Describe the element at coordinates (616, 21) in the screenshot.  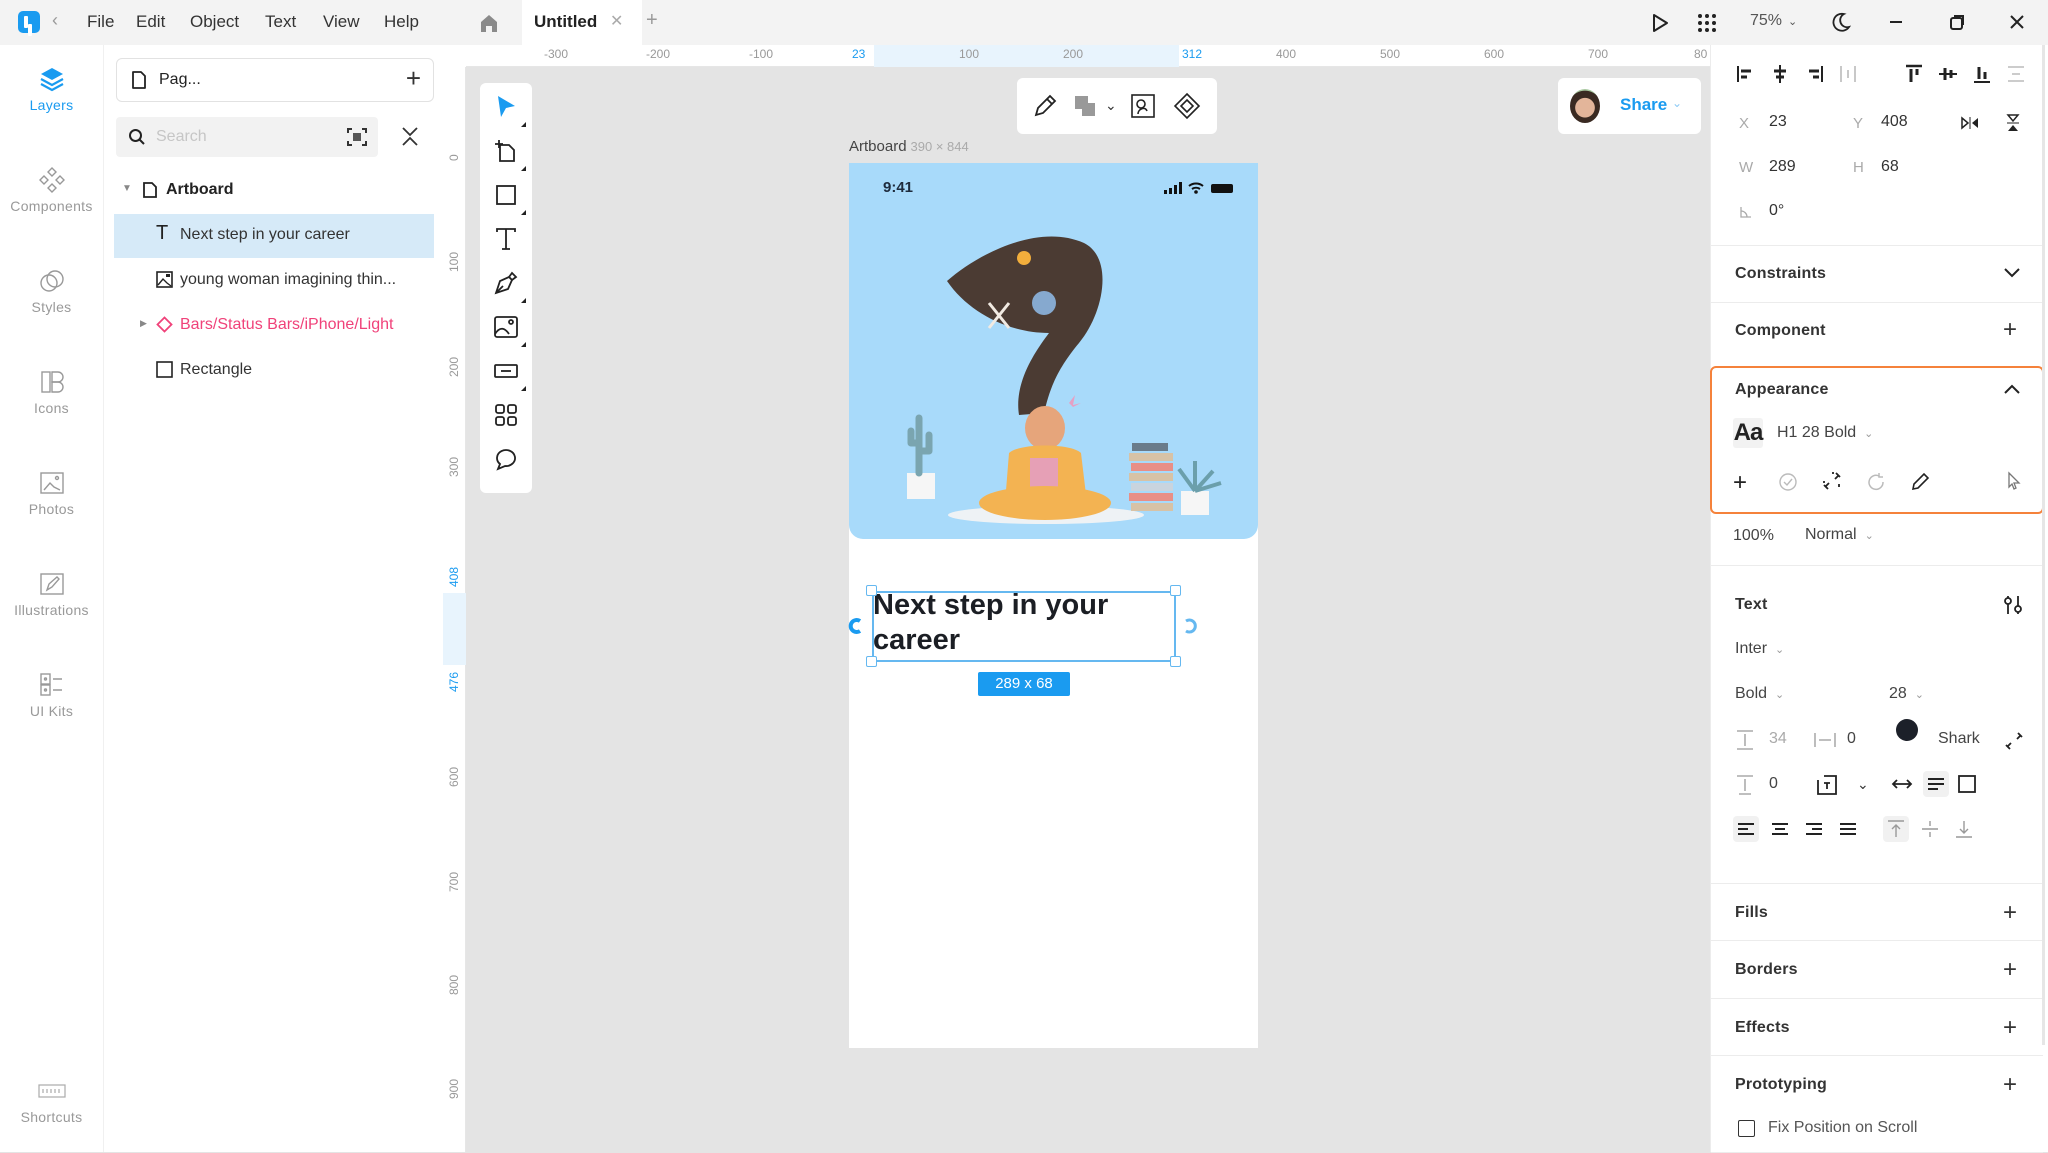
I see `tab-close-icon: ✕` at that location.